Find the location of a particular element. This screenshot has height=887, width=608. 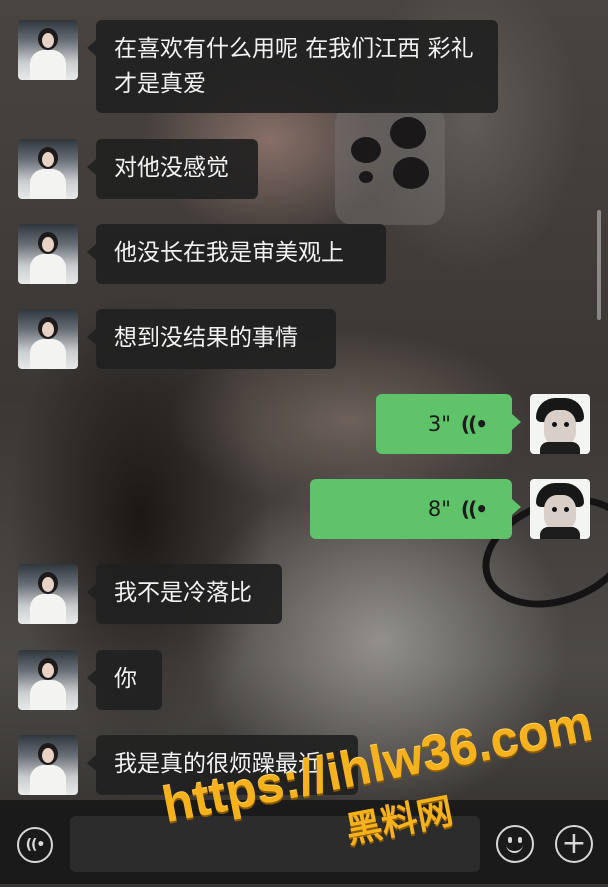

message-bubble: 我是真的很烦躁最近 is located at coordinates (222, 765).